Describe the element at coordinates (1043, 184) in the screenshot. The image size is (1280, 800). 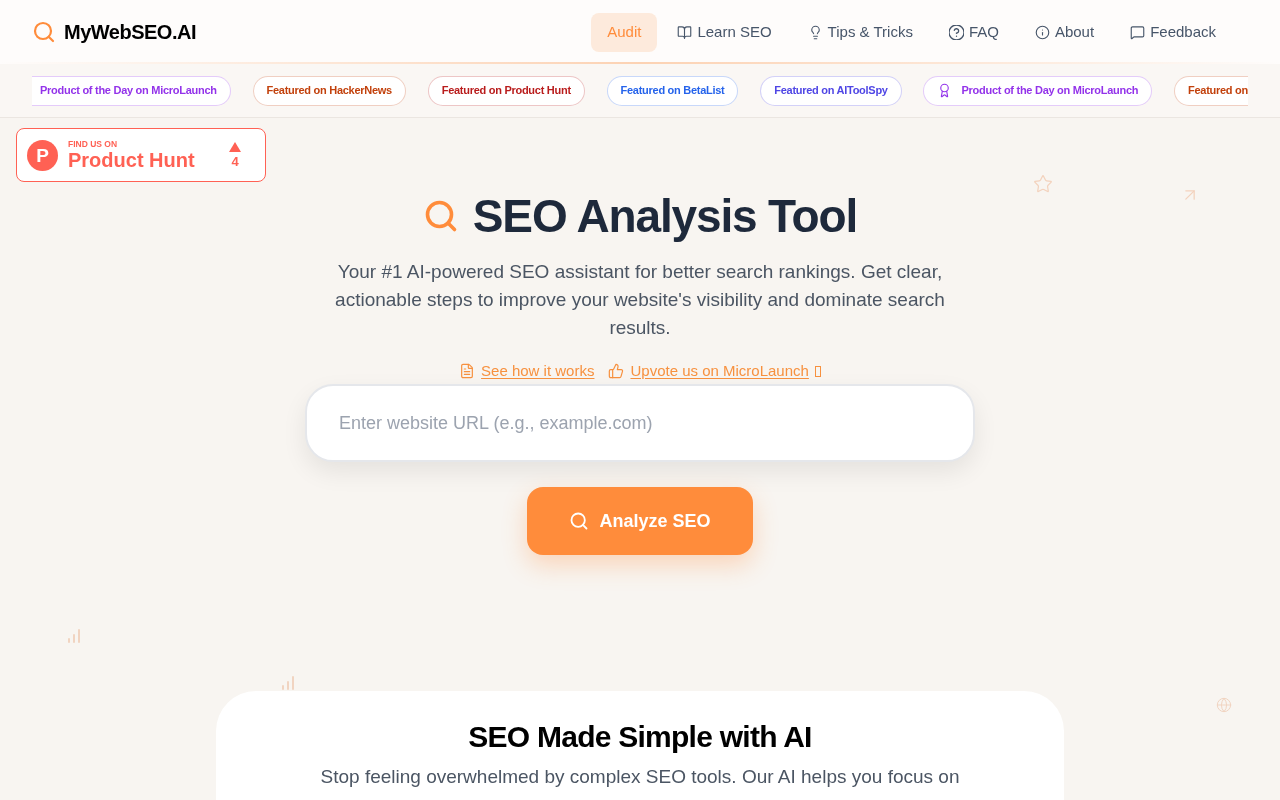
I see `star-icon` at that location.